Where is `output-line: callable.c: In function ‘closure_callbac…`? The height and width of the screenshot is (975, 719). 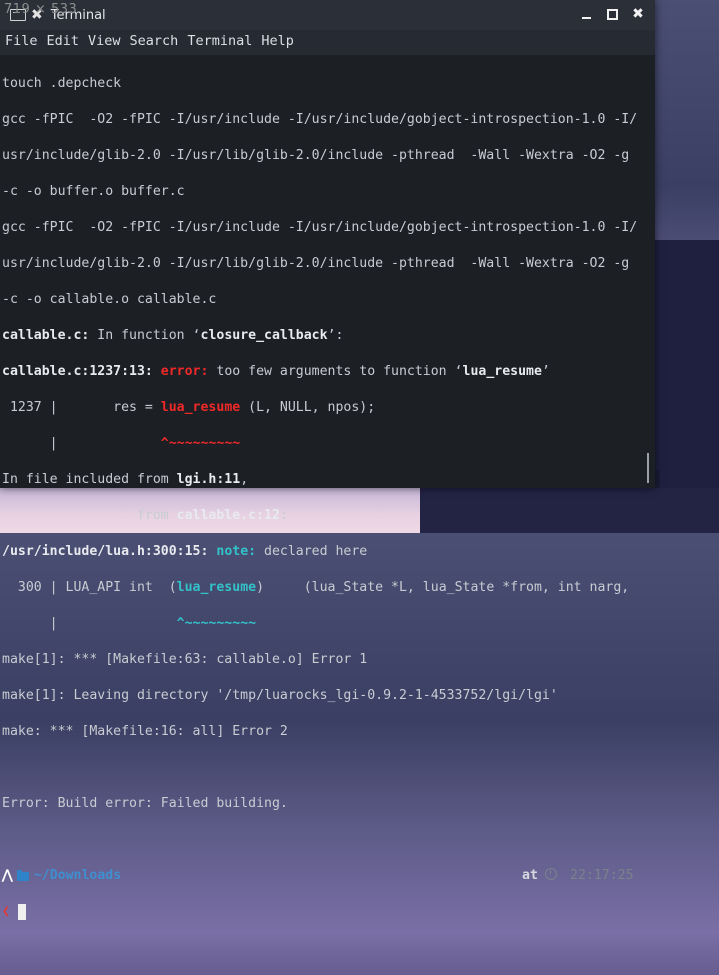
output-line: callable.c: In function ‘closure_callbac… is located at coordinates (328, 336).